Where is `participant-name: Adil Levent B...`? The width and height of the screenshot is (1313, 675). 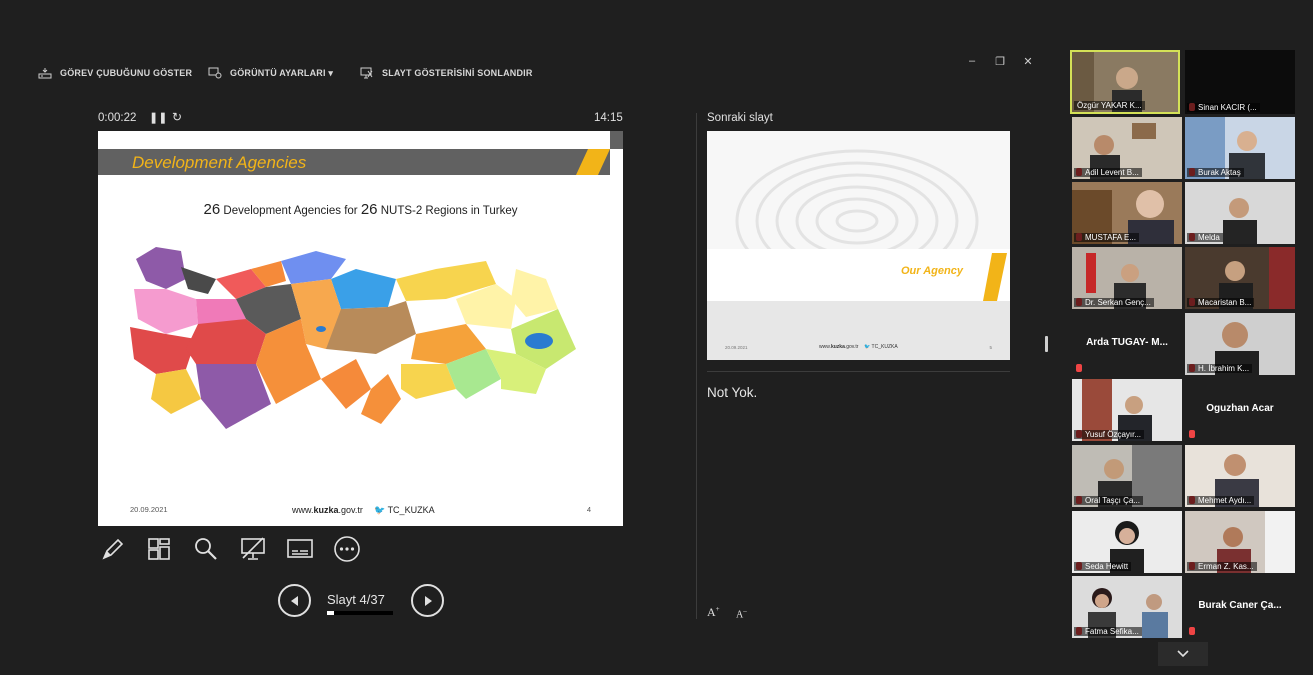 participant-name: Adil Levent B... is located at coordinates (1108, 172).